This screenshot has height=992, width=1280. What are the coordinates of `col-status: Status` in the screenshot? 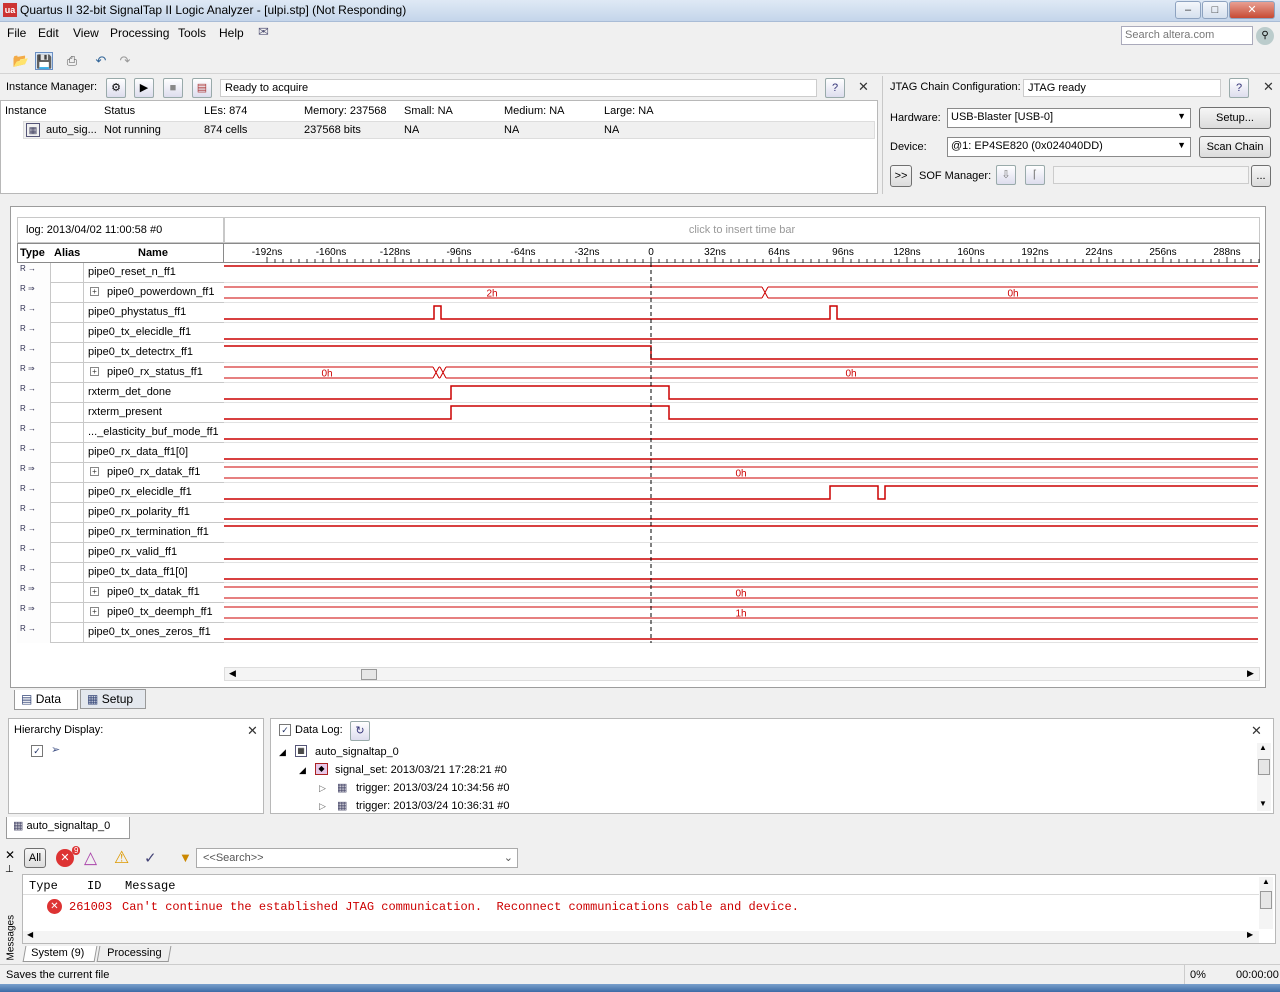 It's located at (119, 111).